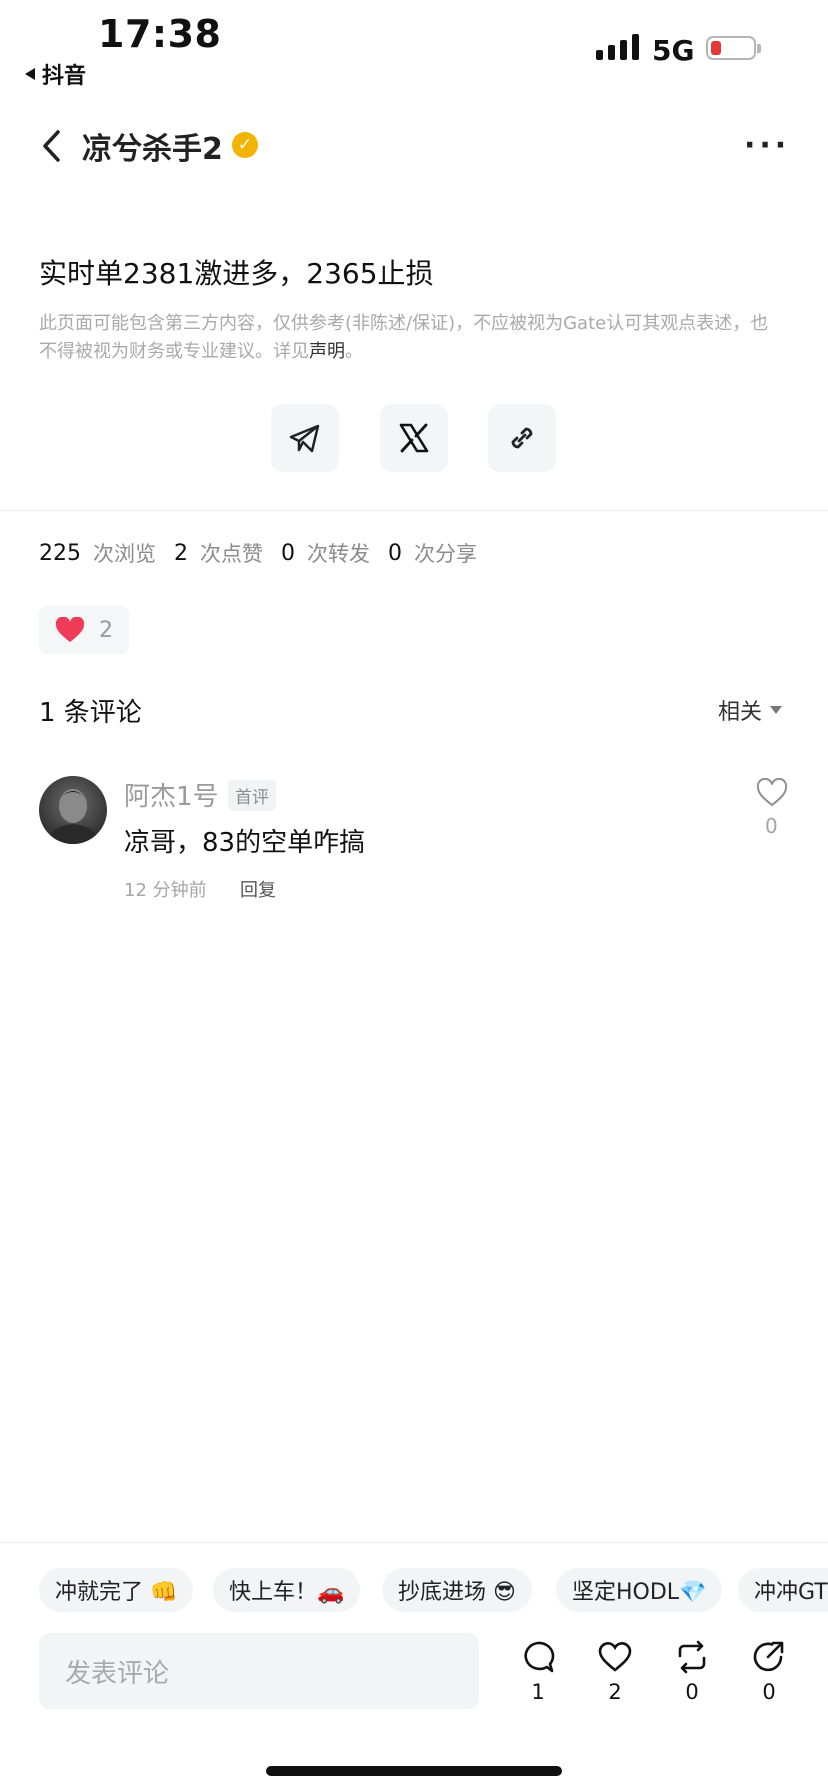  I want to click on signal-icon, so click(617, 47).